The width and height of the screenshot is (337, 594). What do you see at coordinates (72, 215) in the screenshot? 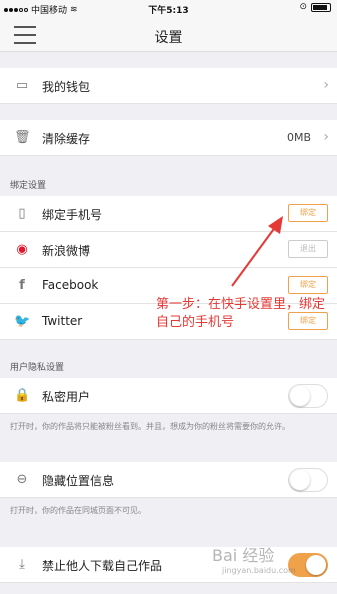
I see `bind-phone-label: 绑定手机号` at bounding box center [72, 215].